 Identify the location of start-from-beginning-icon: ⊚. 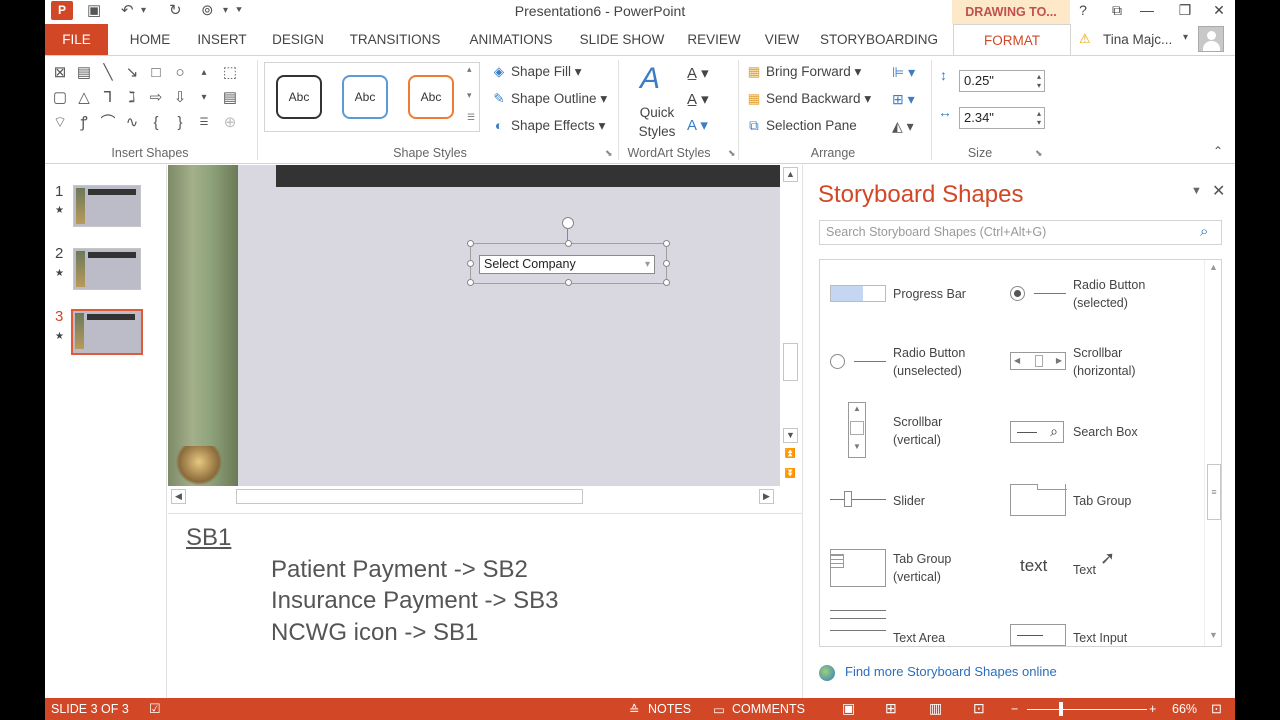
(207, 11).